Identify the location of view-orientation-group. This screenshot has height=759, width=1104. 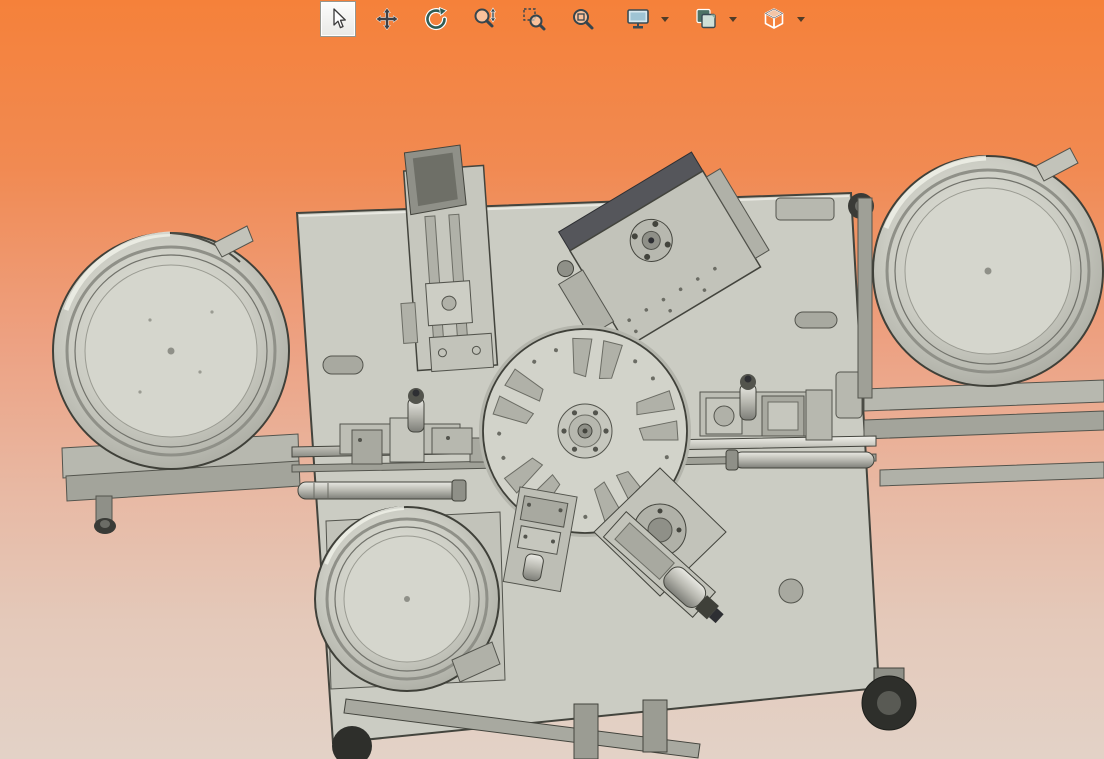
(780, 19).